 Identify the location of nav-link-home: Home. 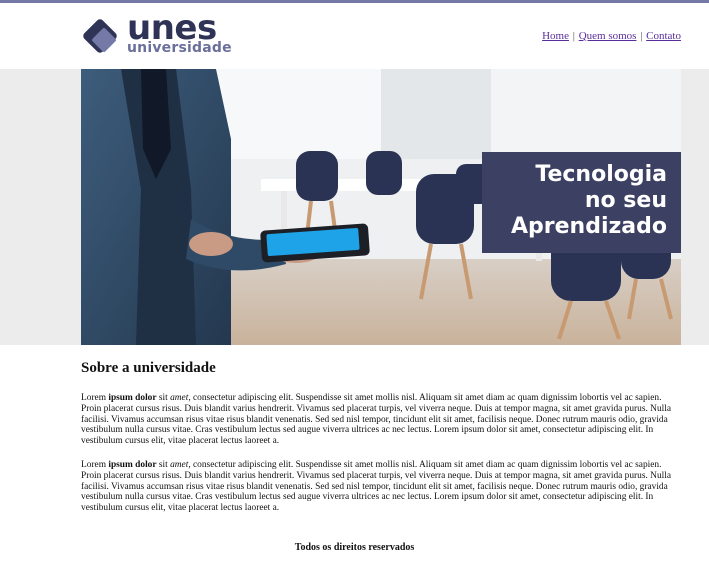
(555, 36).